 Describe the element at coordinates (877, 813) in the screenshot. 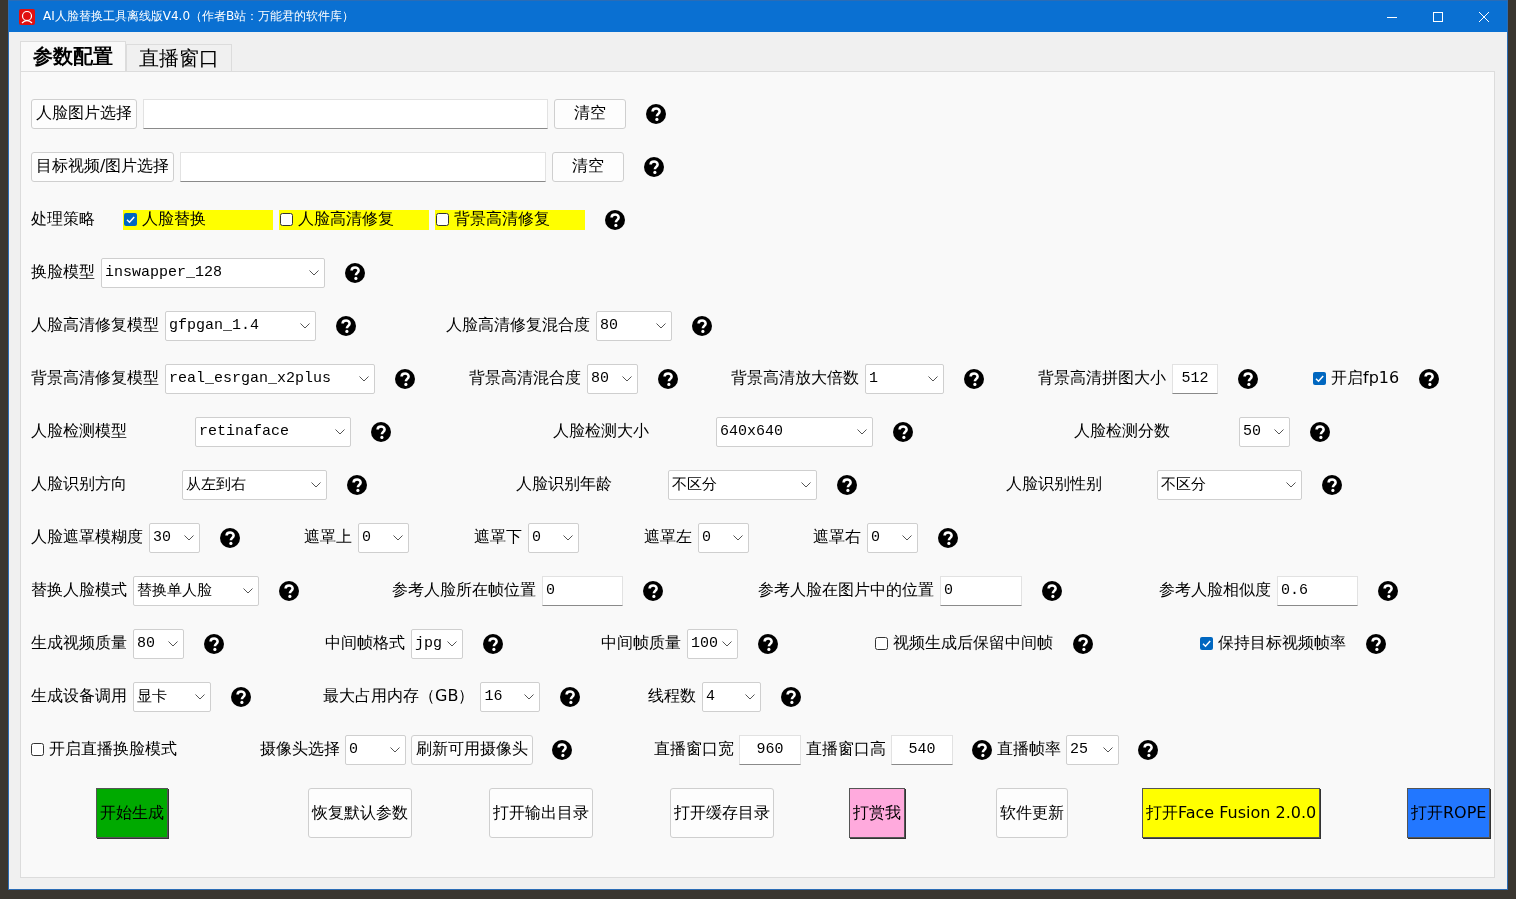

I see `action-button: 打赏我` at that location.